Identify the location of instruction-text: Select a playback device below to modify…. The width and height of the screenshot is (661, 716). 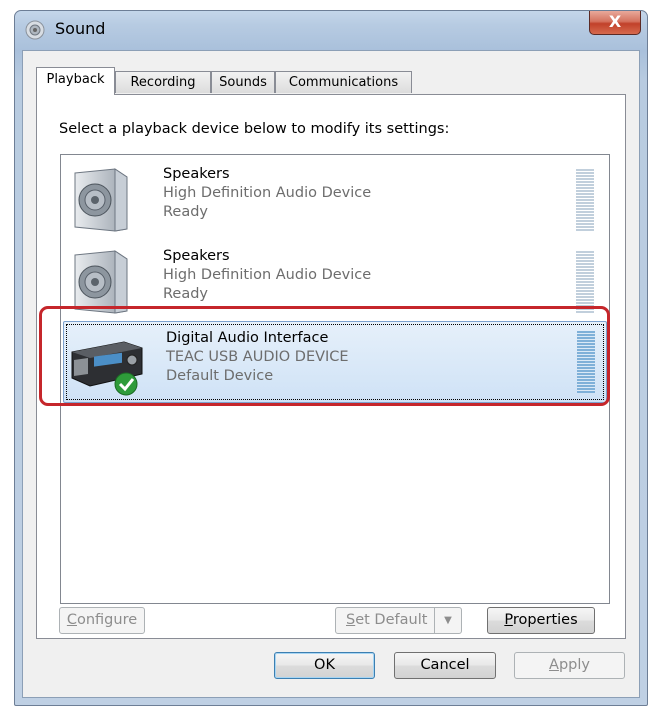
(254, 129).